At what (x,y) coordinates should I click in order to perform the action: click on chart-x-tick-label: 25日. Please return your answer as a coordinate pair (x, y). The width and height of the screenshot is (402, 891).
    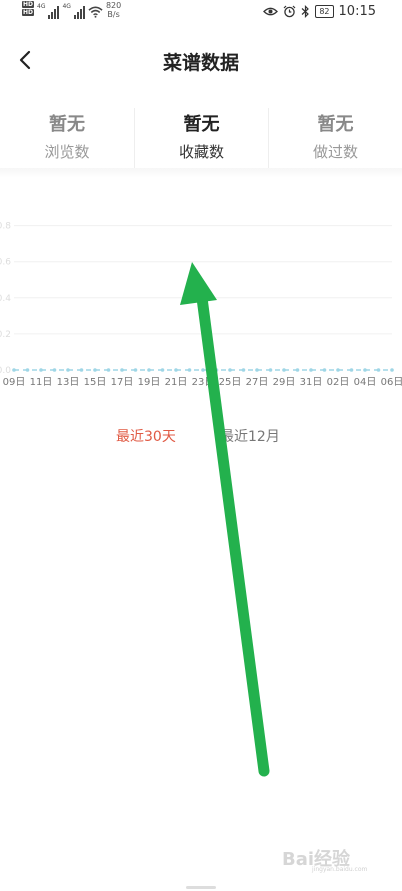
    Looking at the image, I should click on (230, 382).